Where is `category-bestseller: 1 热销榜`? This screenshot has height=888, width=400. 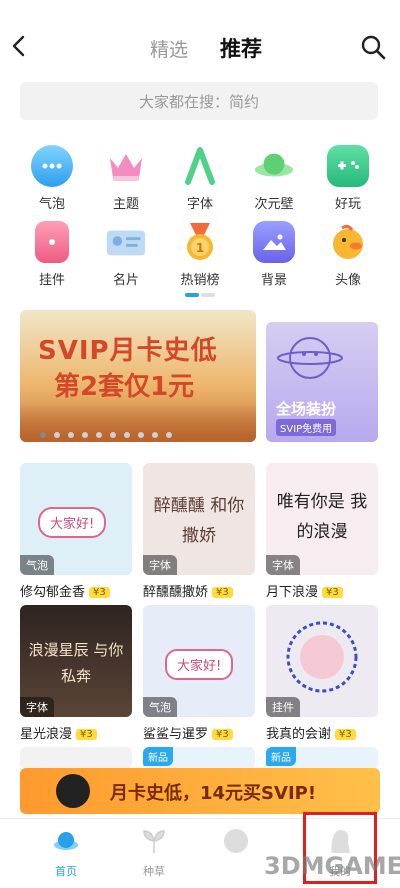 category-bestseller: 1 热销榜 is located at coordinates (200, 254).